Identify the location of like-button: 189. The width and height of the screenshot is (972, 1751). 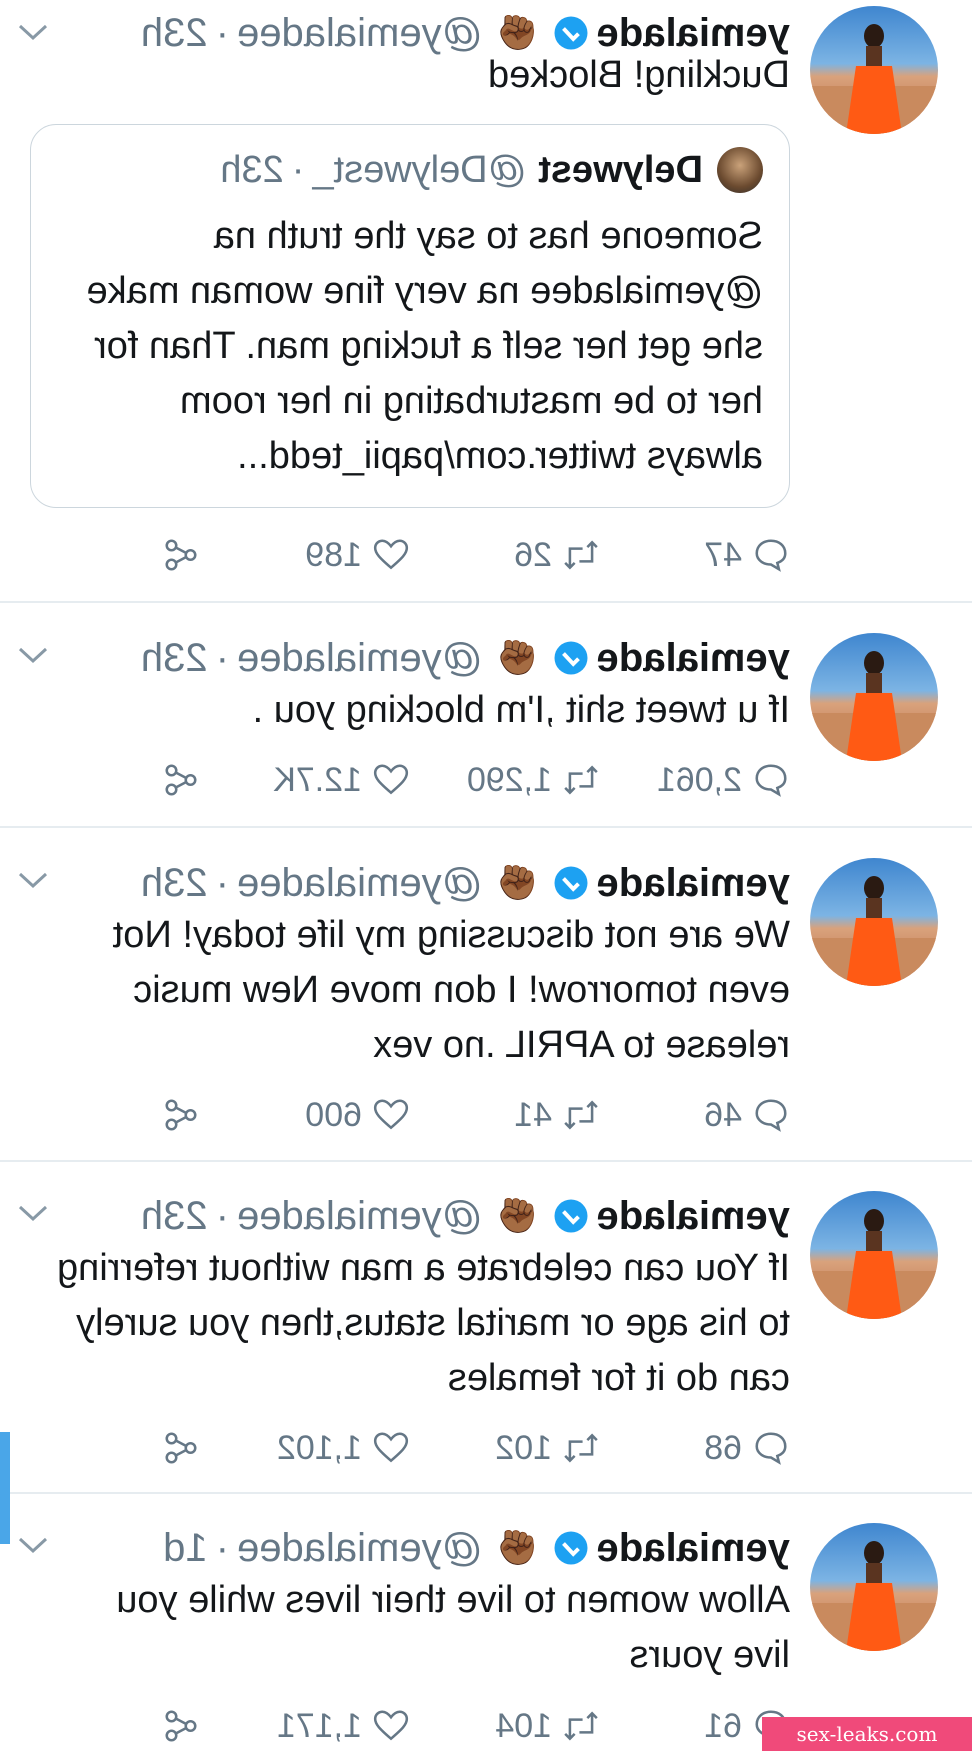
(357, 555).